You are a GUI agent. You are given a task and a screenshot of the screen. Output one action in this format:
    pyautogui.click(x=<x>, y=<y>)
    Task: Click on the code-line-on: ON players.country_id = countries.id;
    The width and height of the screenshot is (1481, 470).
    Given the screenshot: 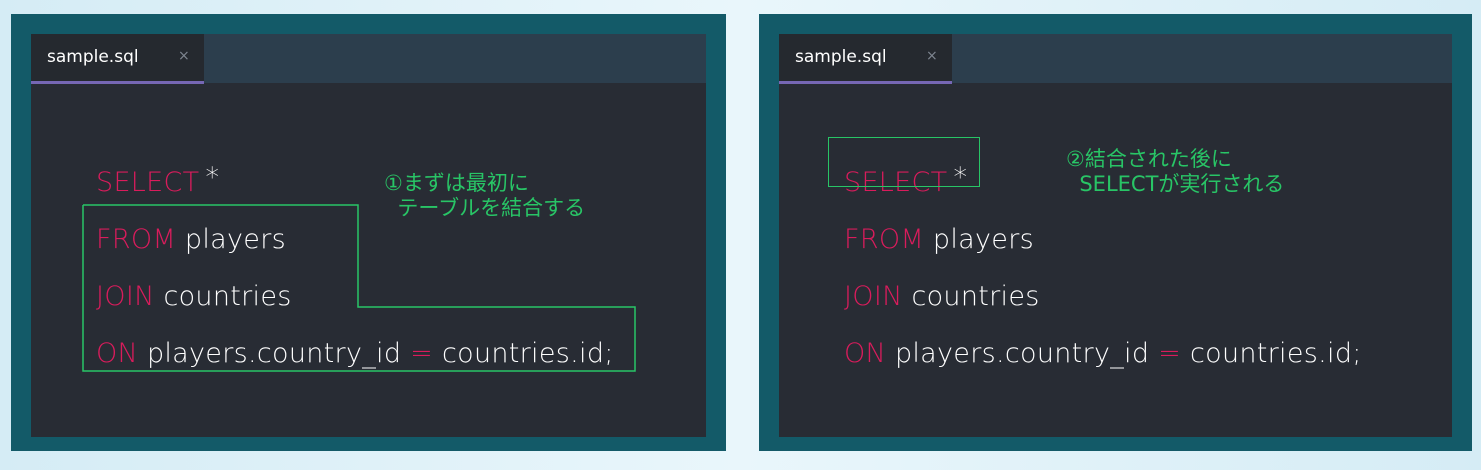 What is the action you would take?
    pyautogui.click(x=1103, y=353)
    